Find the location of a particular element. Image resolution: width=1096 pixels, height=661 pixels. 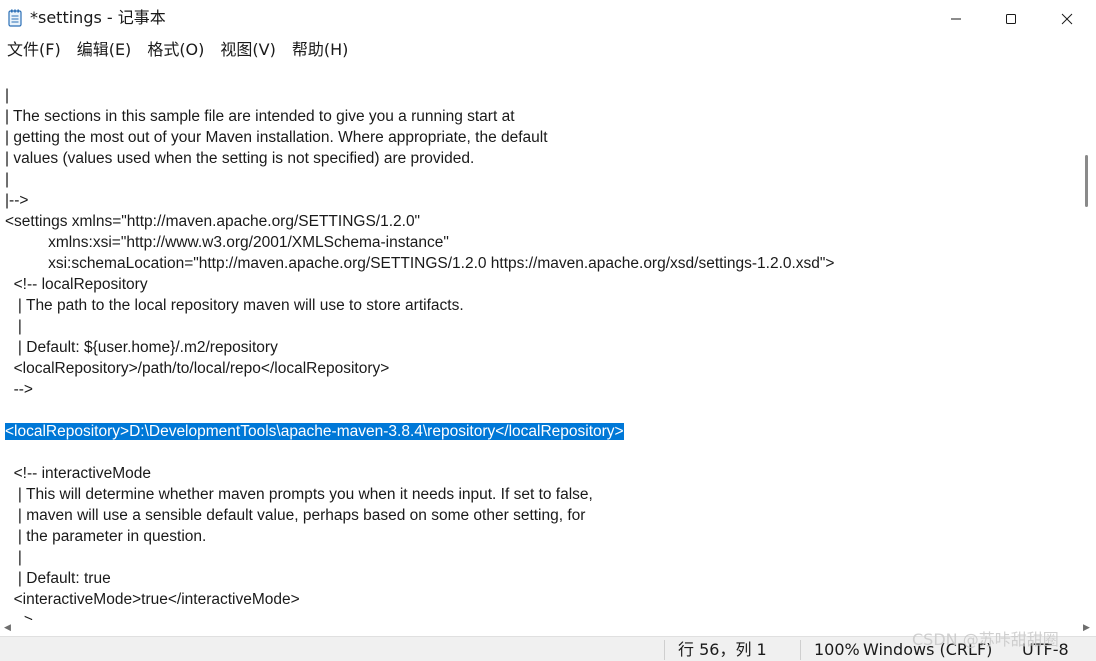

menu-format: 格式(O) is located at coordinates (175, 50).